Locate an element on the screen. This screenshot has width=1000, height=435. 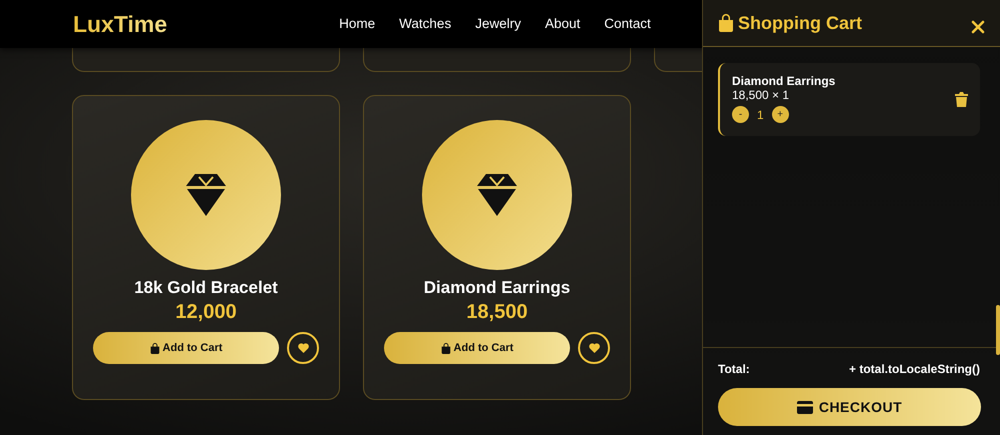
product-name: Diamond Earrings is located at coordinates (497, 288).